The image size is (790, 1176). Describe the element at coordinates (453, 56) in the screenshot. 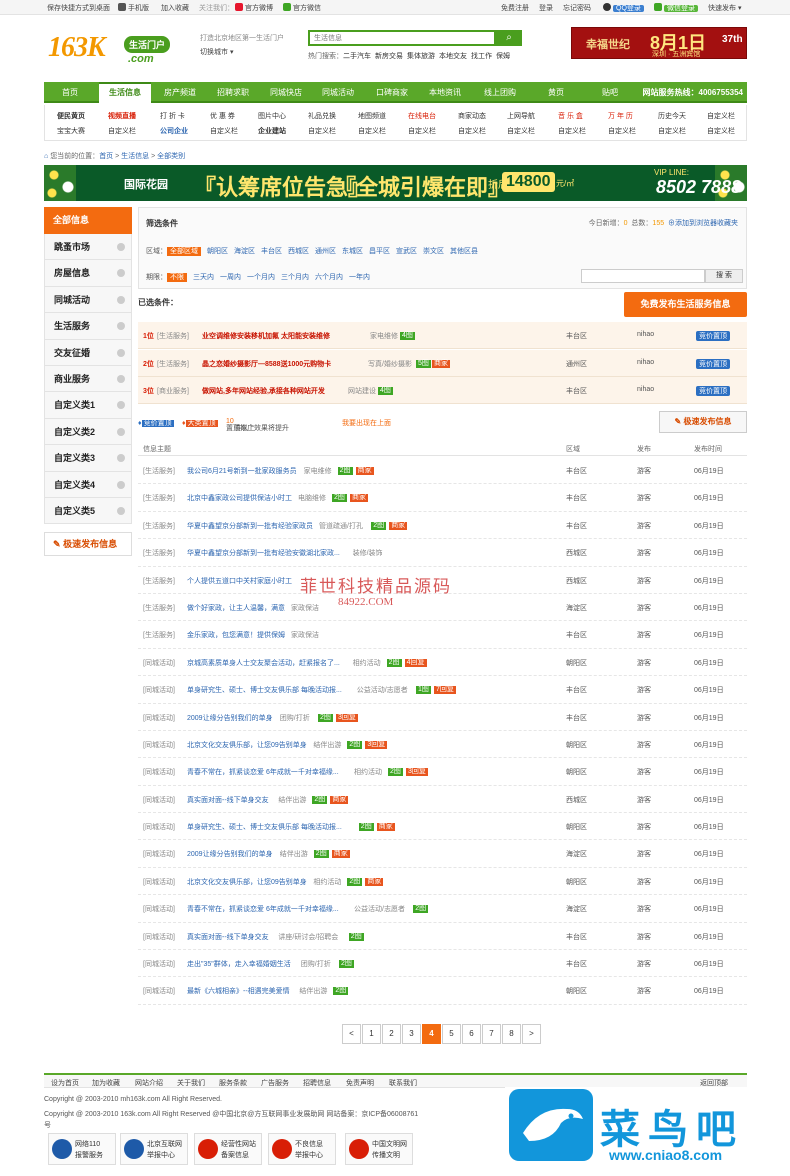

I see `hot-search-link: 本地交友` at that location.